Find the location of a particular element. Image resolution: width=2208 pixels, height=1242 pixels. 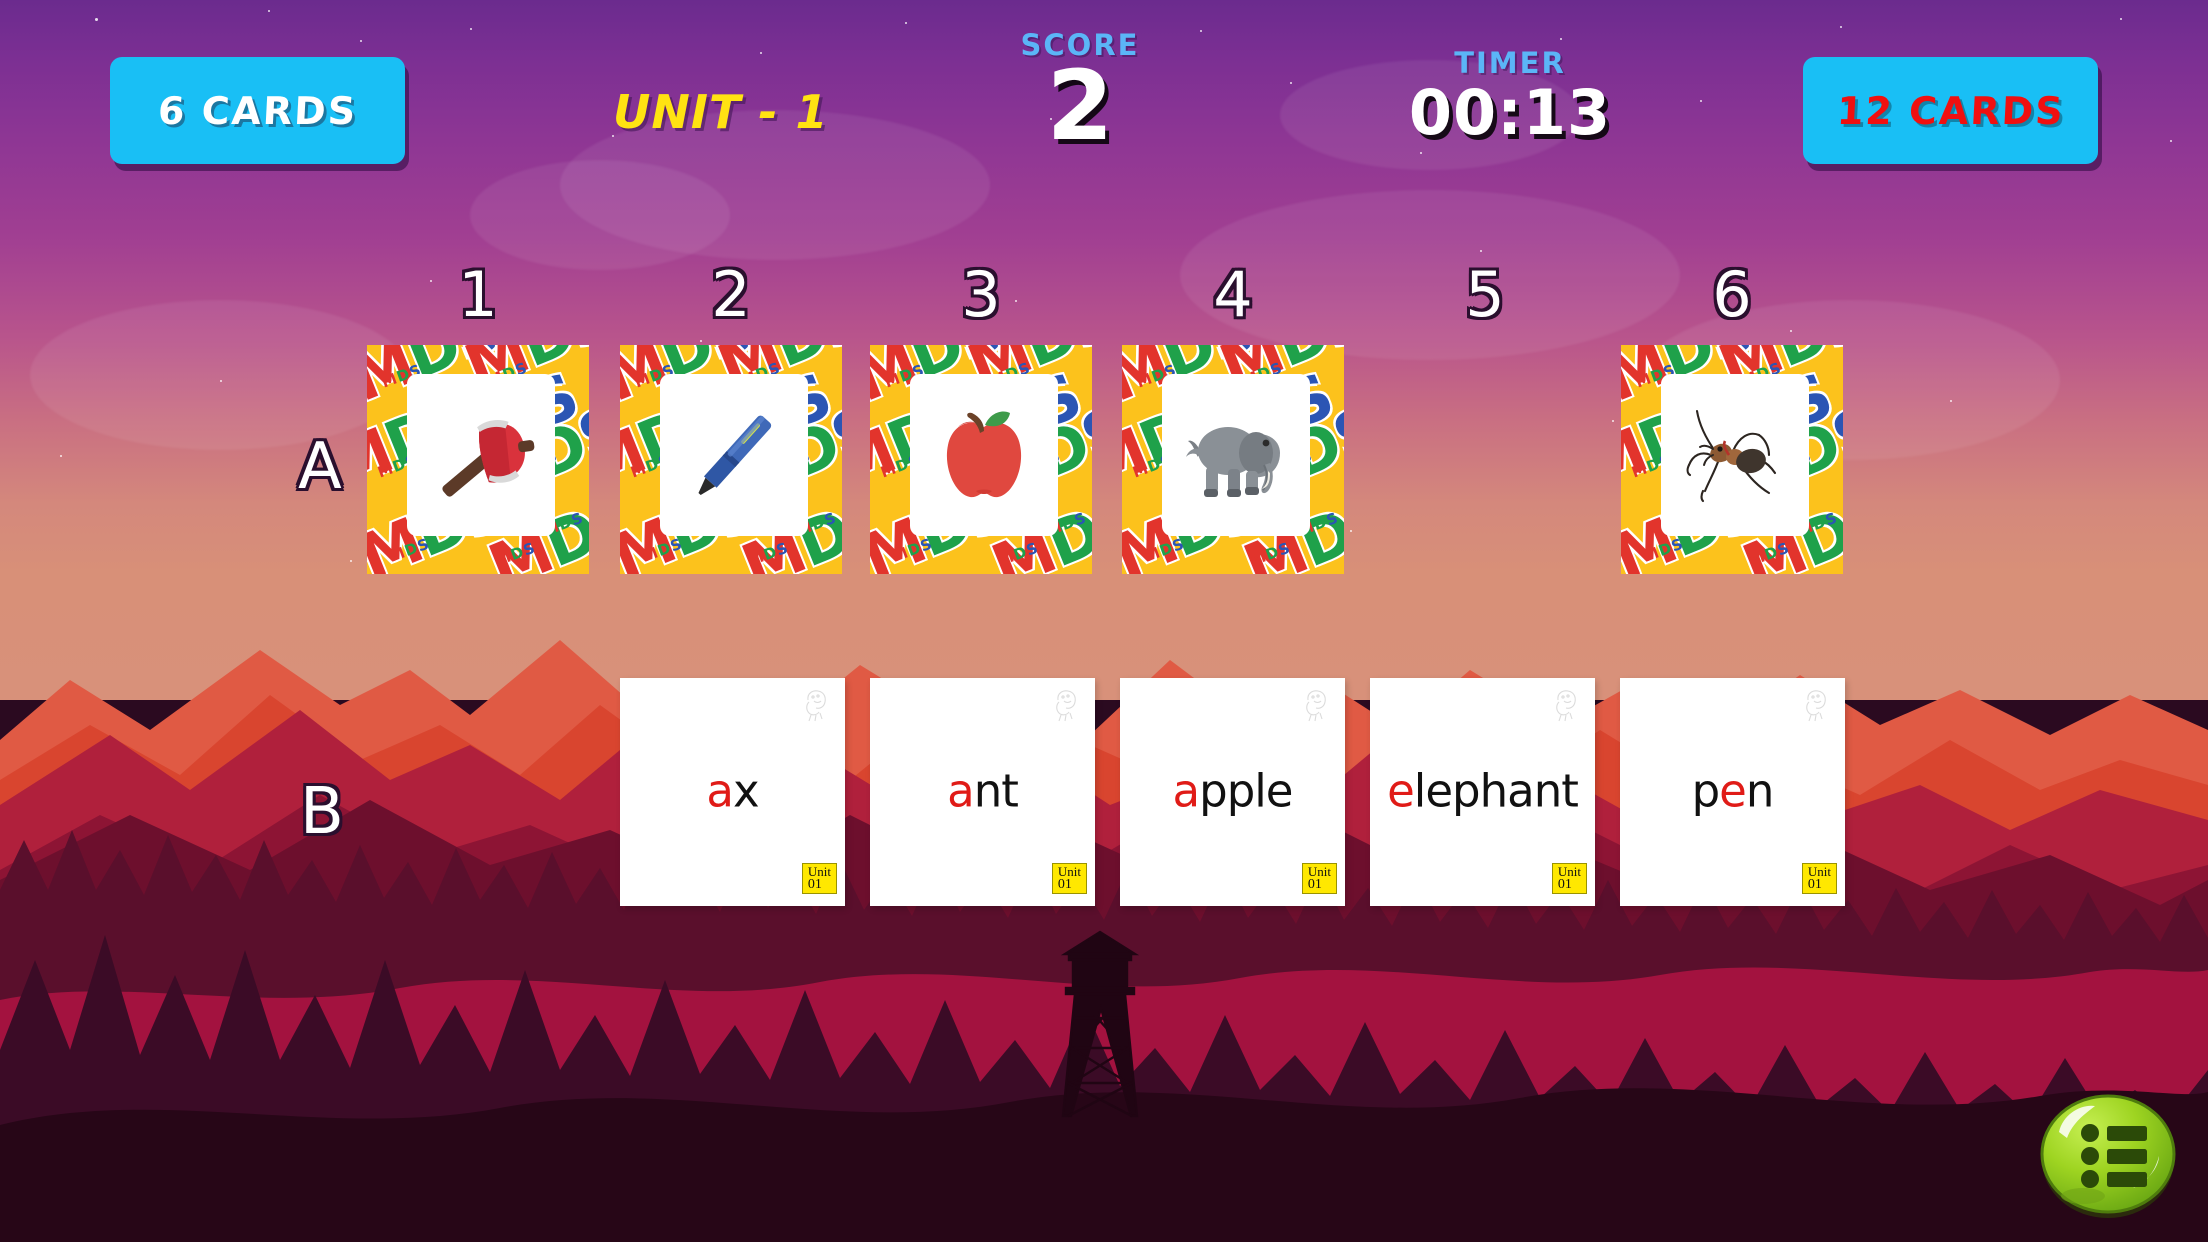

menu-button is located at coordinates (2108, 1154).